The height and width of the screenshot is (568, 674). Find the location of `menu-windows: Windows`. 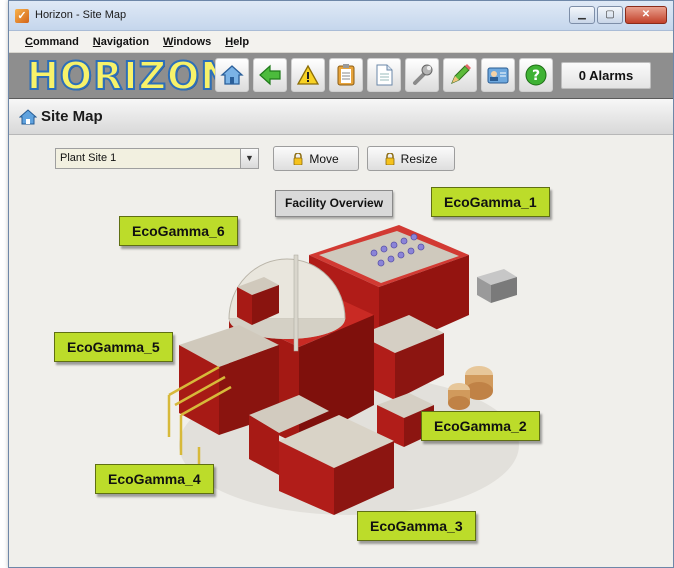

menu-windows: Windows is located at coordinates (187, 42).